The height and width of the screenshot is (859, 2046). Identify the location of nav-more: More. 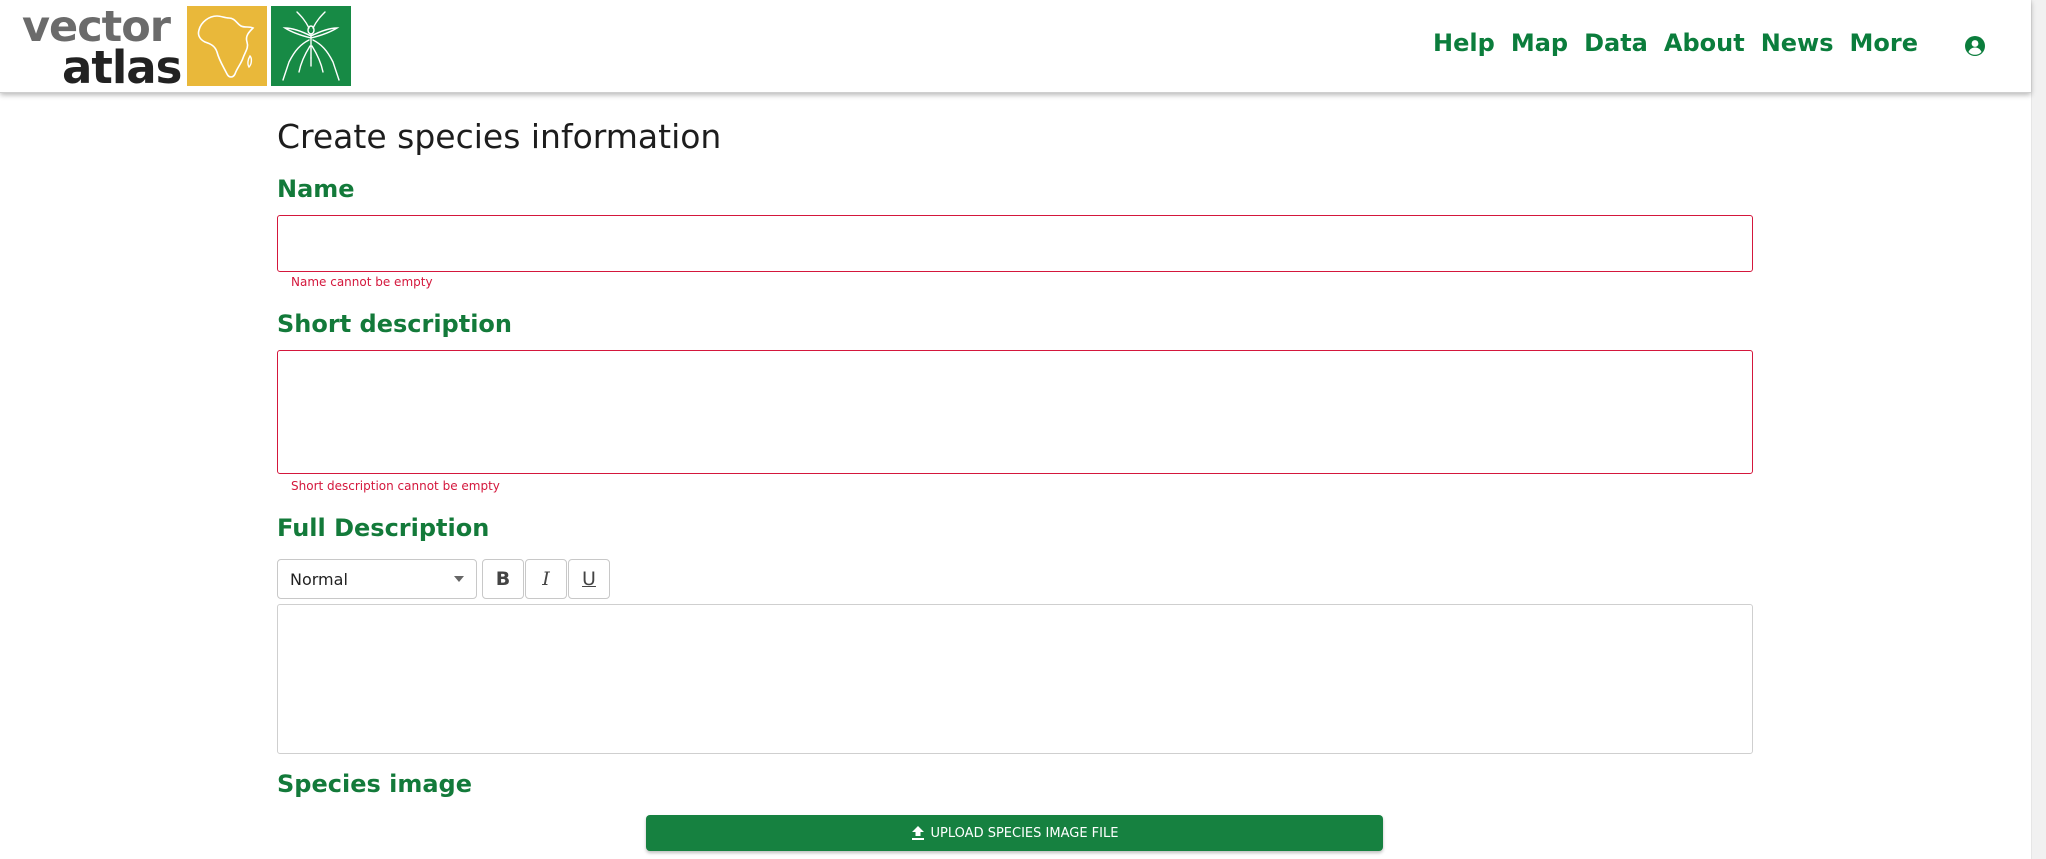
(1884, 43).